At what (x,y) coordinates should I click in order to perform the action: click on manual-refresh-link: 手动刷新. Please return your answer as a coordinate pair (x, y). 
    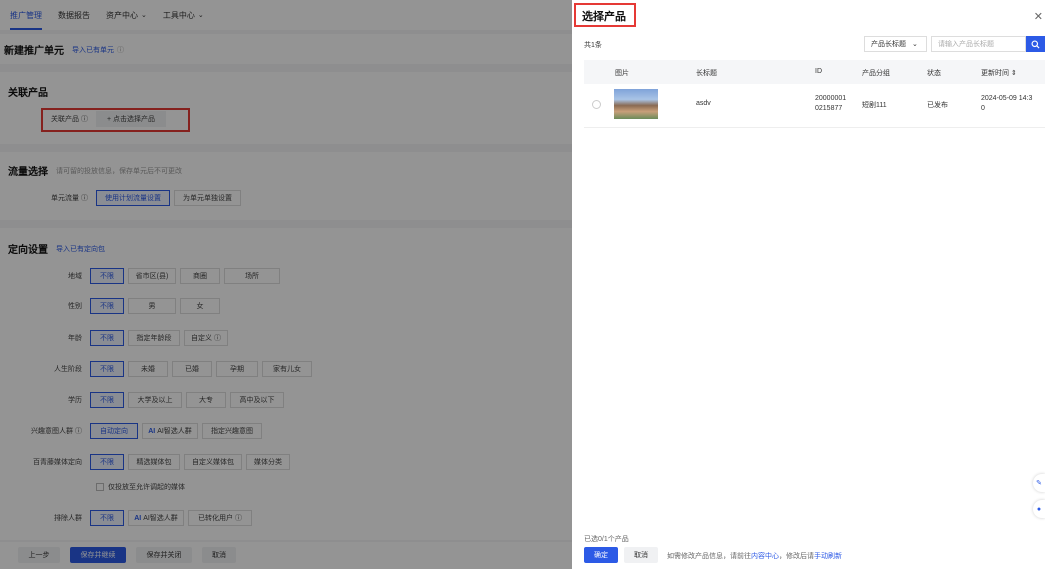
    Looking at the image, I should click on (828, 556).